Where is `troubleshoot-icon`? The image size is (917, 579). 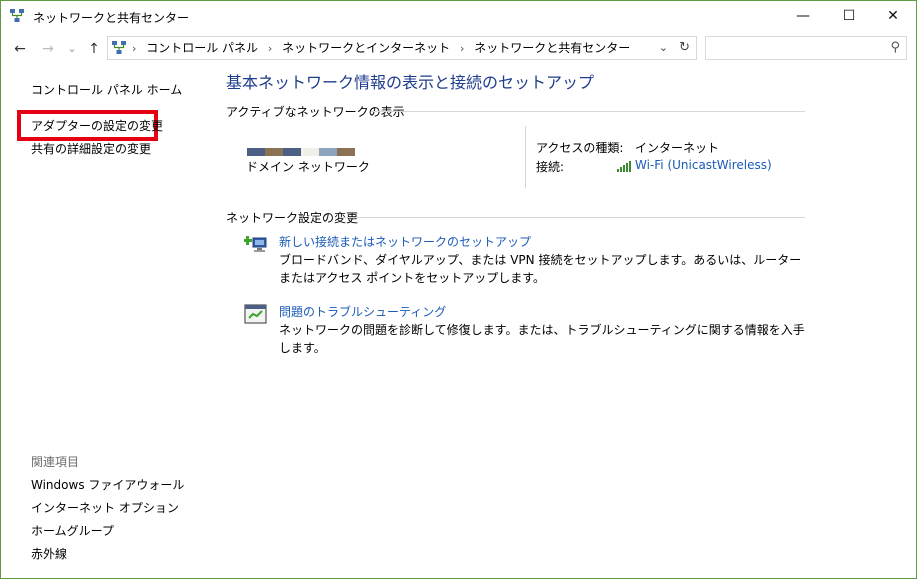
troubleshoot-icon is located at coordinates (255, 314).